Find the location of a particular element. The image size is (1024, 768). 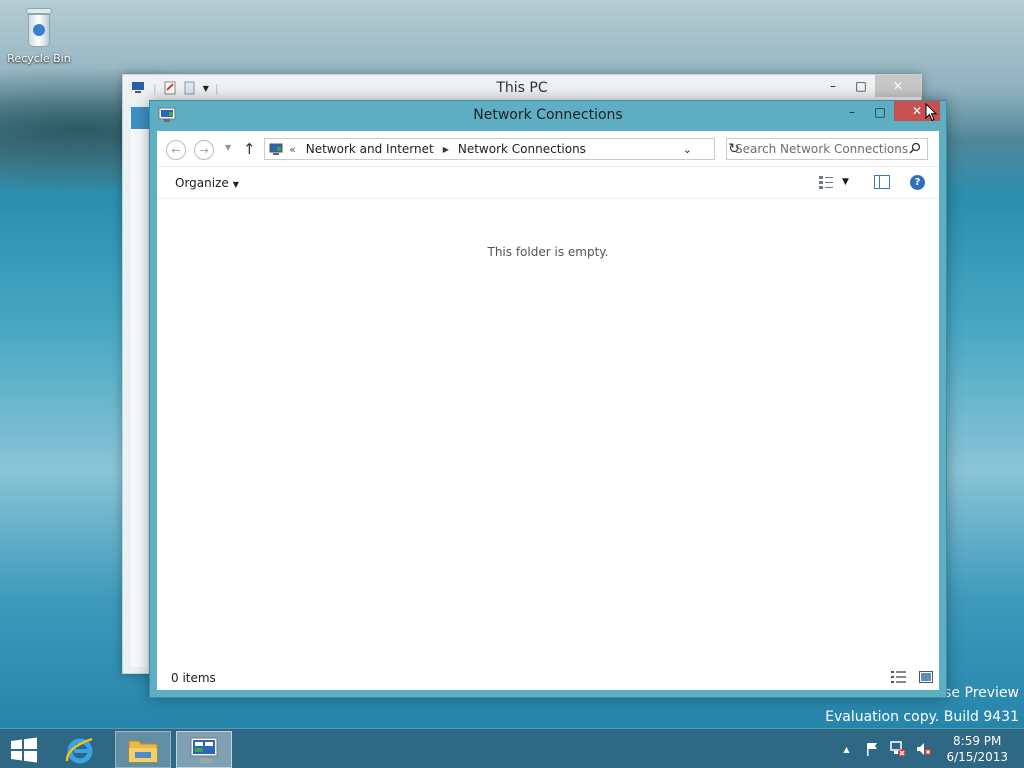

recycle-bin-shortcut: Recycle Bin is located at coordinates (39, 35).